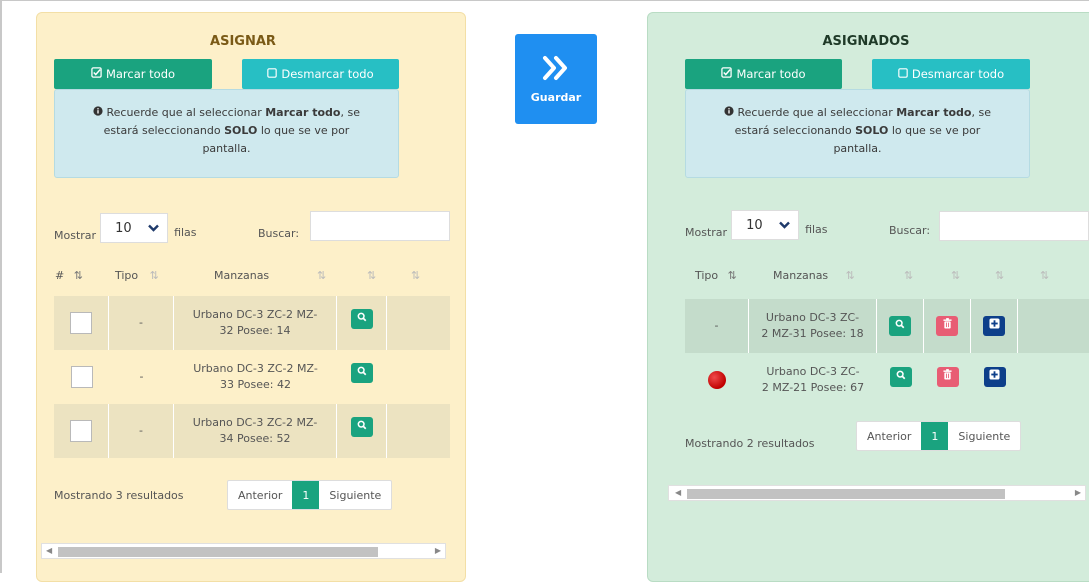  Describe the element at coordinates (96, 74) in the screenshot. I see `check-square-icon` at that location.